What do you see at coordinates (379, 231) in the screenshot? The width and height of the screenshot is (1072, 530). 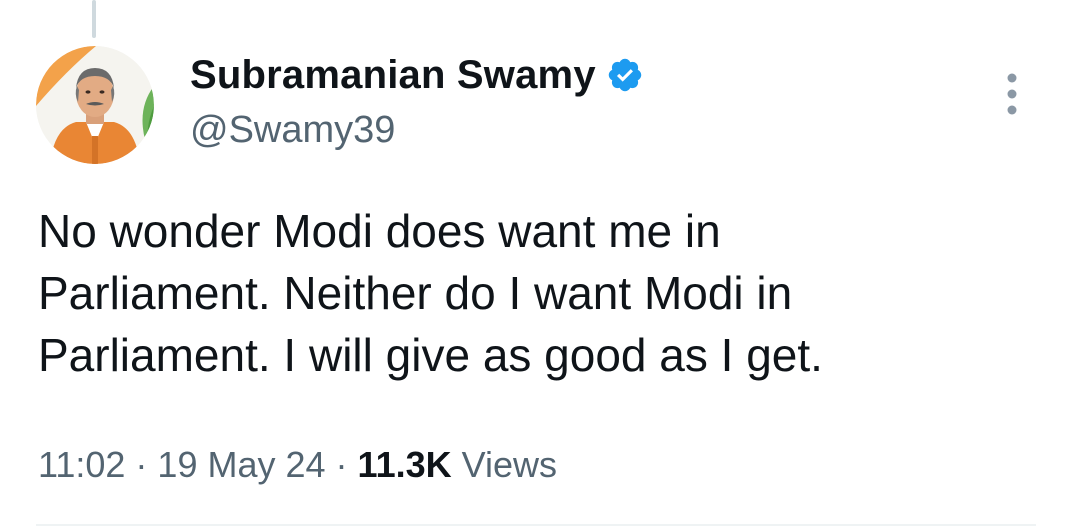 I see `tweet-text-line: No wonder Modi does want me in` at bounding box center [379, 231].